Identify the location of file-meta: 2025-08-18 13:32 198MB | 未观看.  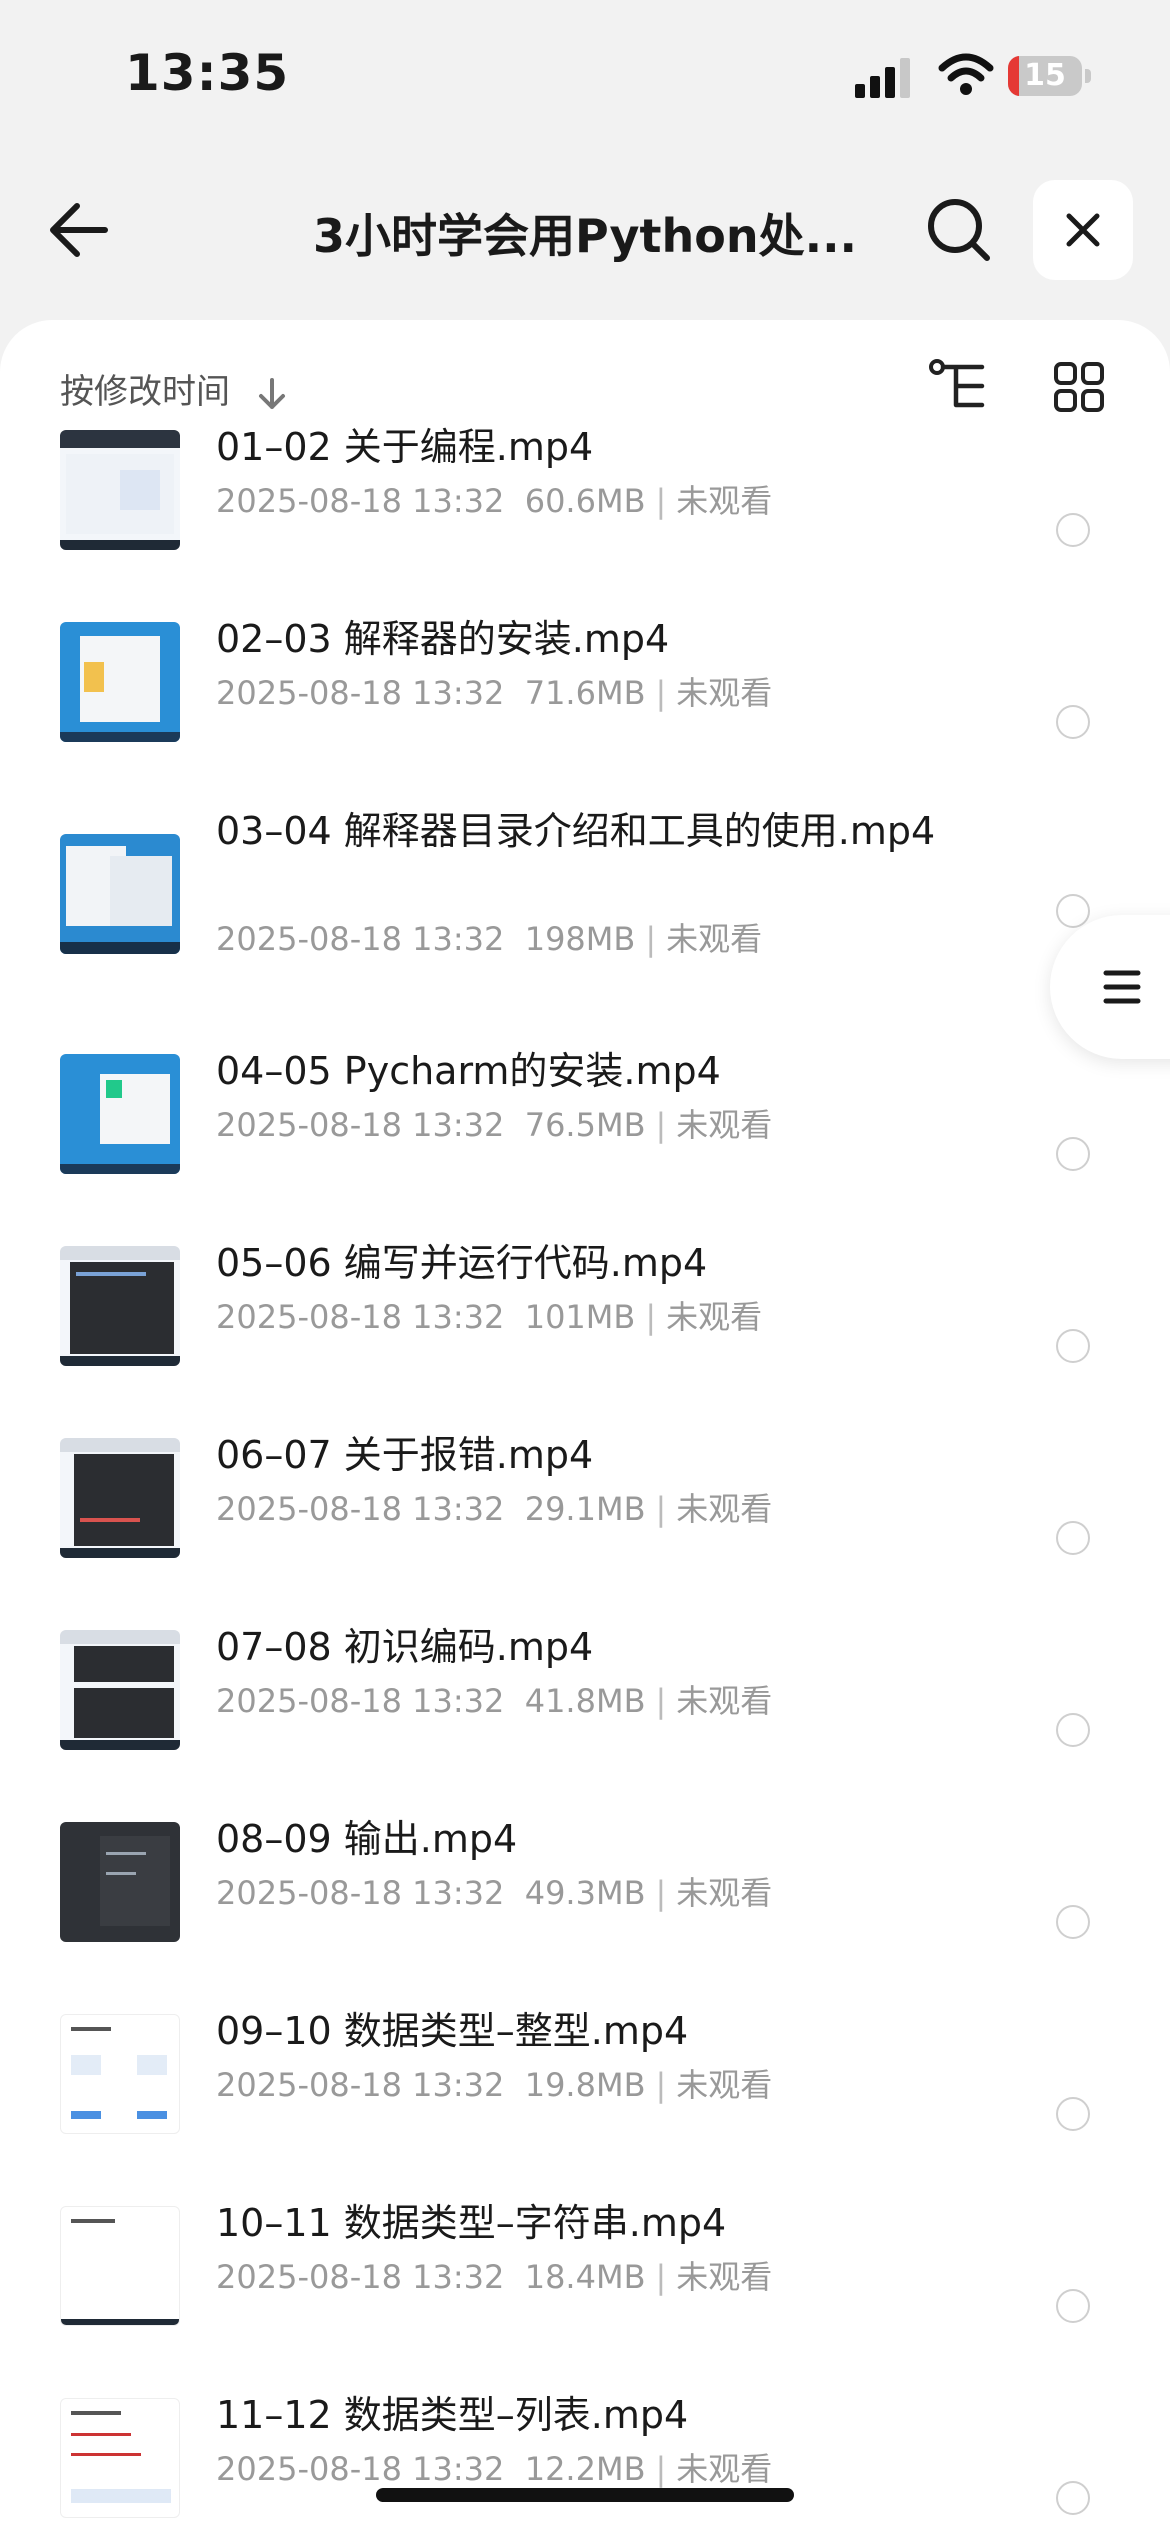
(489, 939).